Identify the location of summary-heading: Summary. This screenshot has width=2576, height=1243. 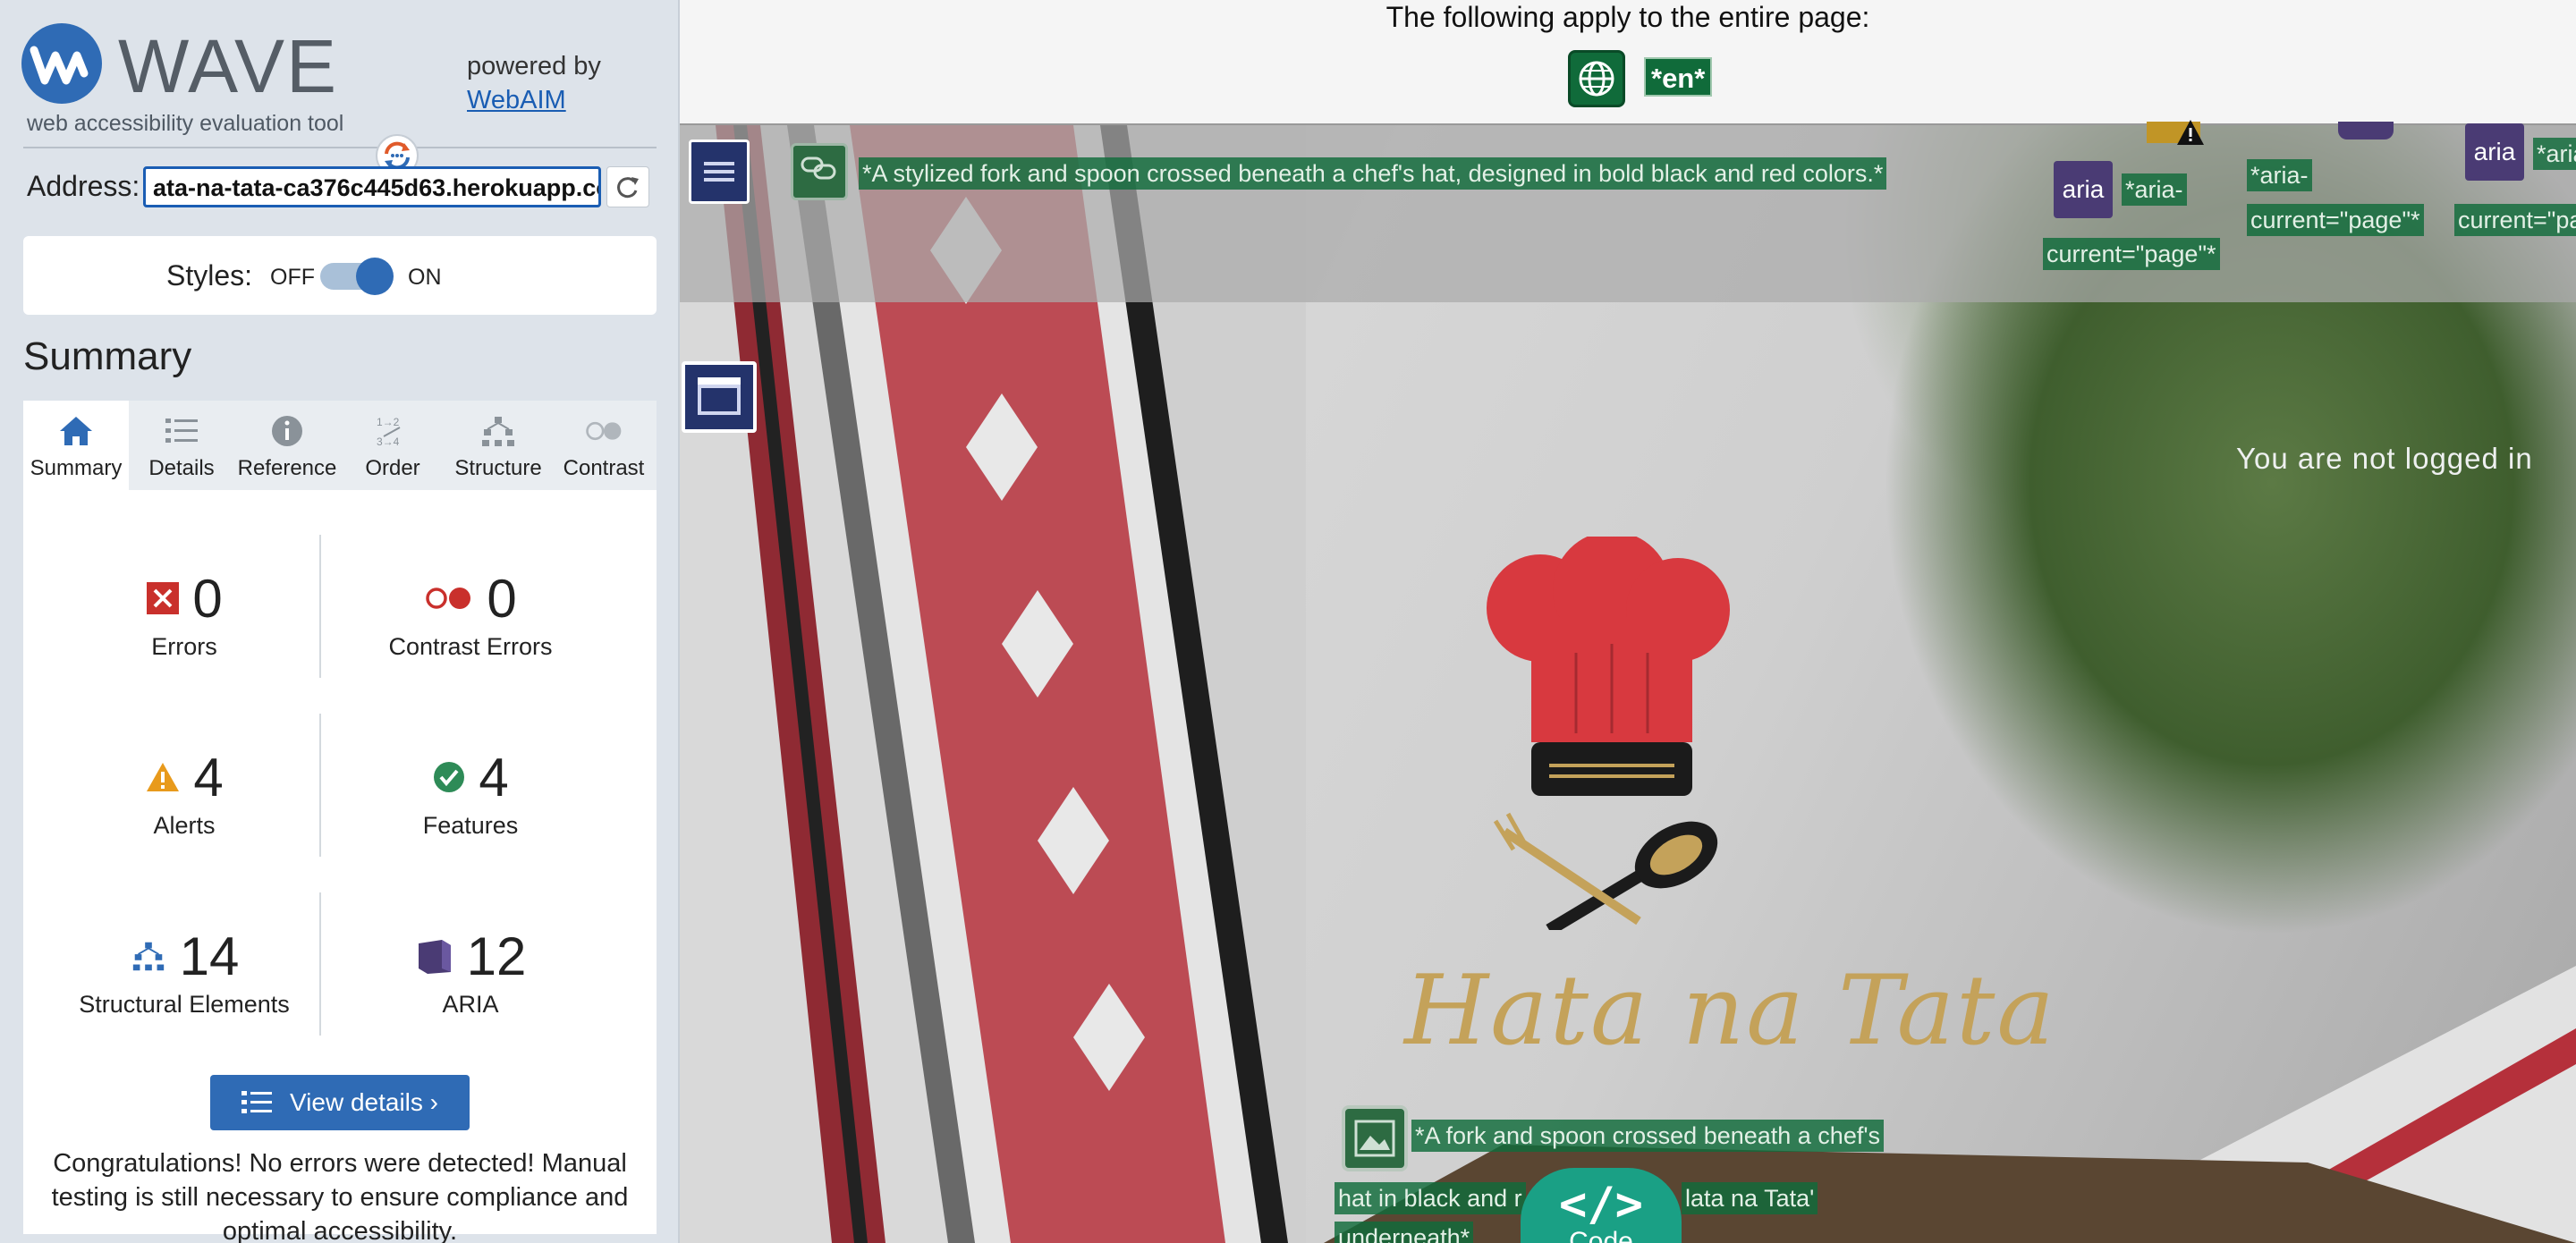
(107, 356).